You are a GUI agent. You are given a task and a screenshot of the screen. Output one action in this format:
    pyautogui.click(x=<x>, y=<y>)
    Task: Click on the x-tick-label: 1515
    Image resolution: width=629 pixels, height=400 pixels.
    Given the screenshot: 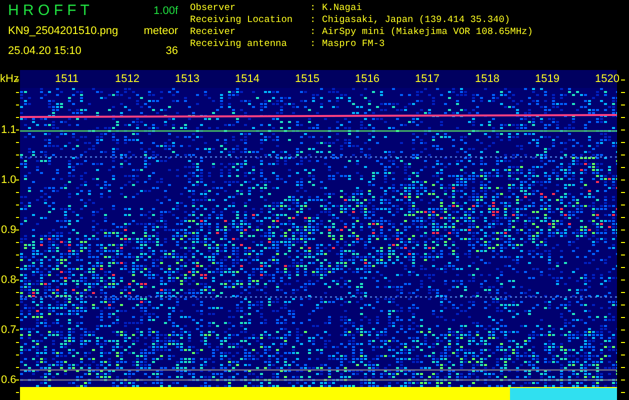 What is the action you would take?
    pyautogui.click(x=307, y=79)
    